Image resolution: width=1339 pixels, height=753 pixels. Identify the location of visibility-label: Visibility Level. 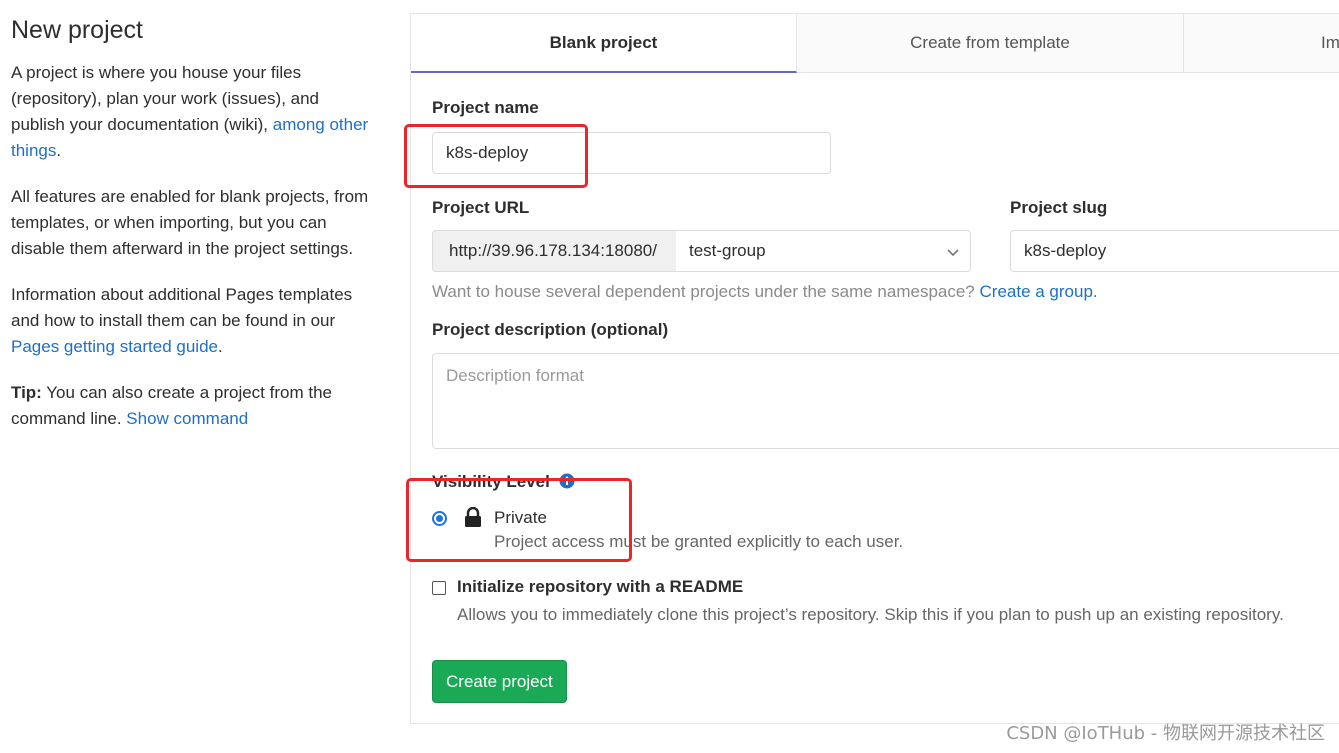
(503, 482).